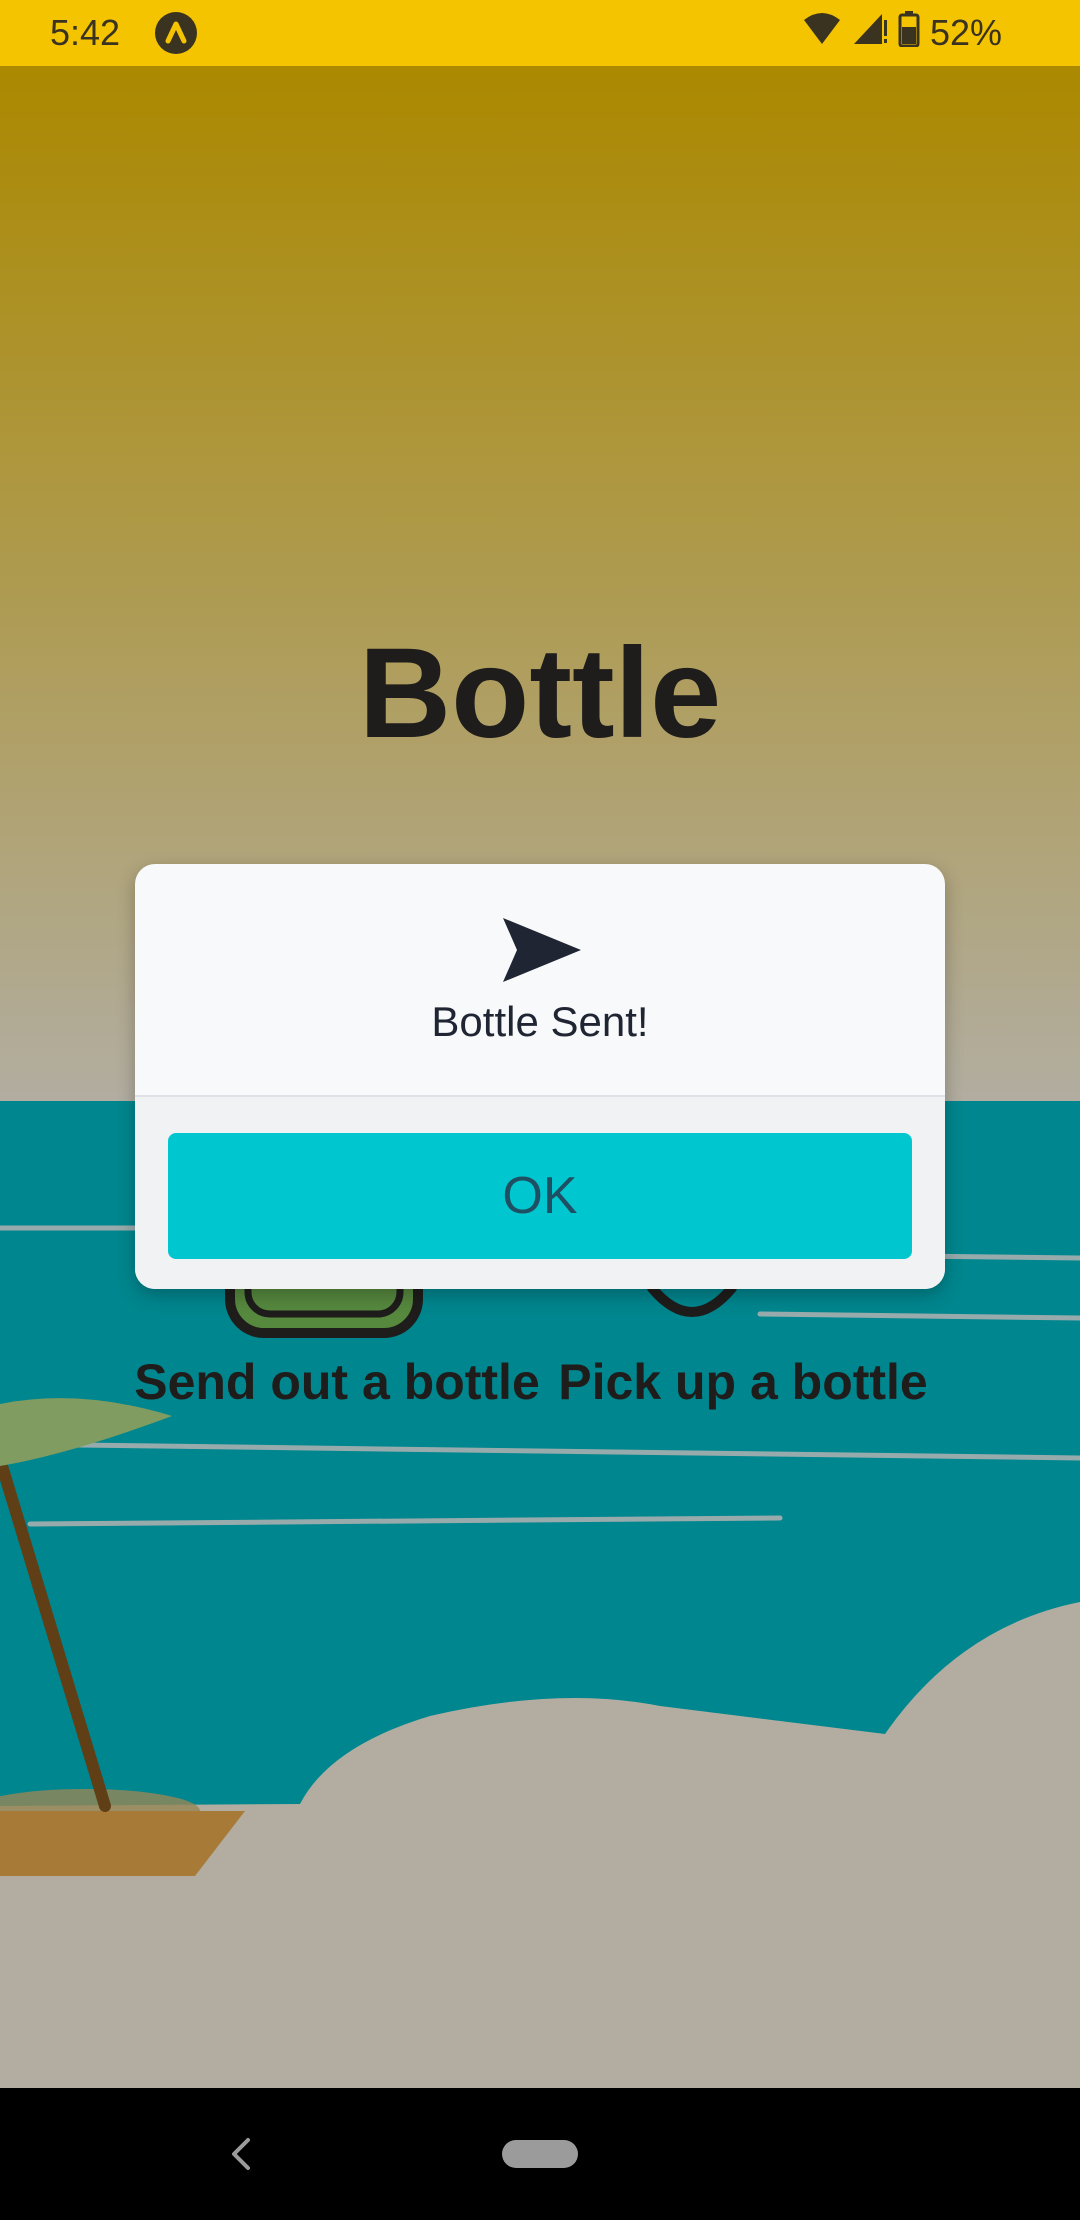  What do you see at coordinates (540, 1196) in the screenshot?
I see `ok-button: OK` at bounding box center [540, 1196].